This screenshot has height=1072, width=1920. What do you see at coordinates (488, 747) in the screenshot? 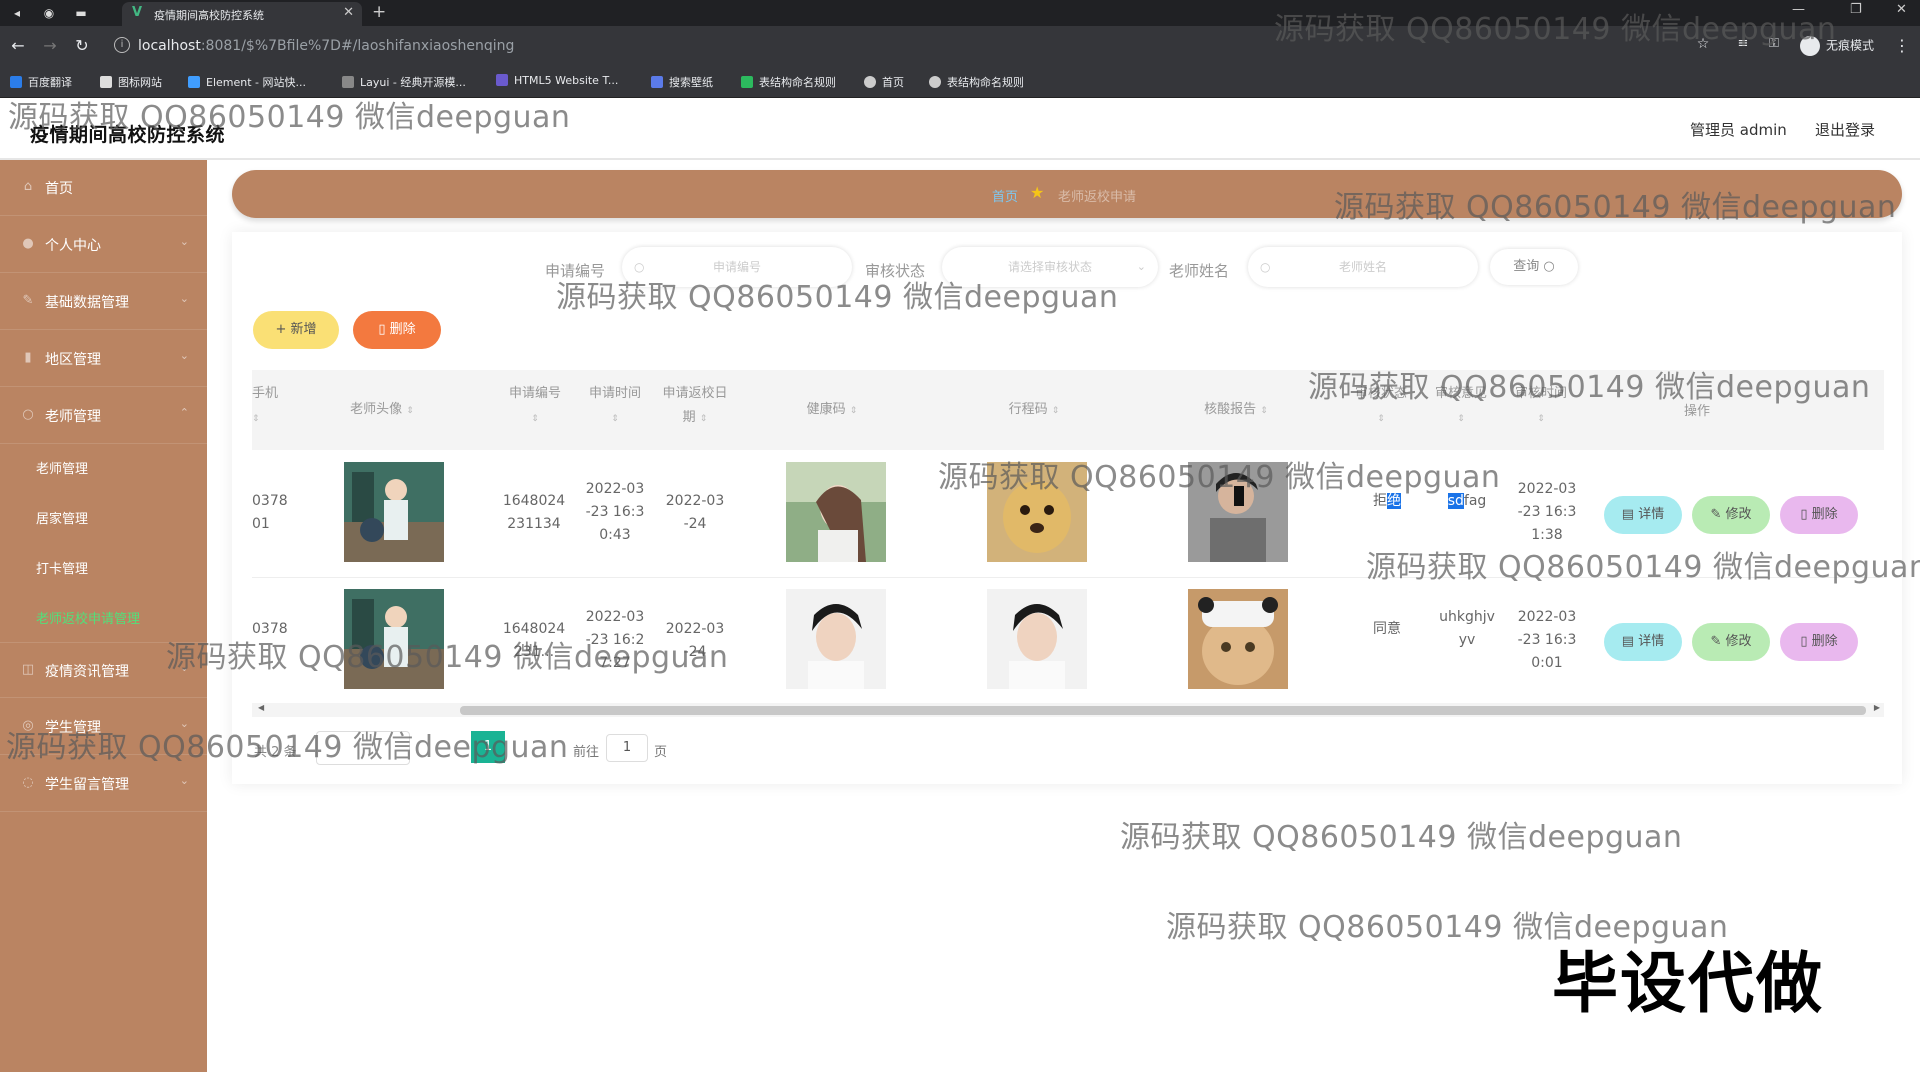
I see `page-number-current: 1` at bounding box center [488, 747].